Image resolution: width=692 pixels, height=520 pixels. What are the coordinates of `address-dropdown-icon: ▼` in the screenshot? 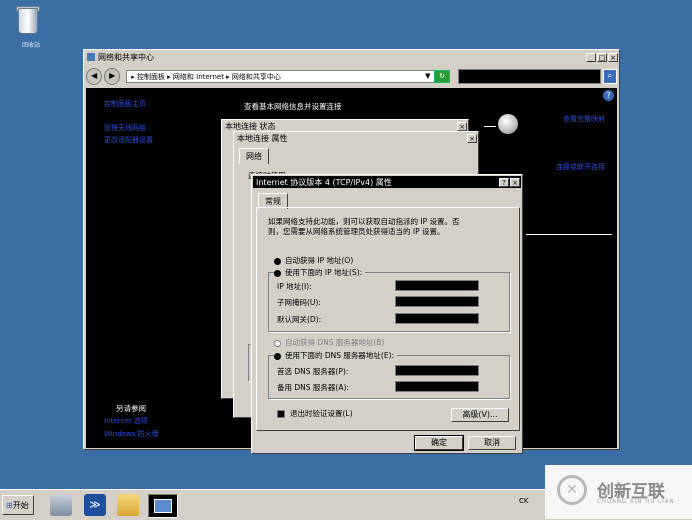 It's located at (427, 76).